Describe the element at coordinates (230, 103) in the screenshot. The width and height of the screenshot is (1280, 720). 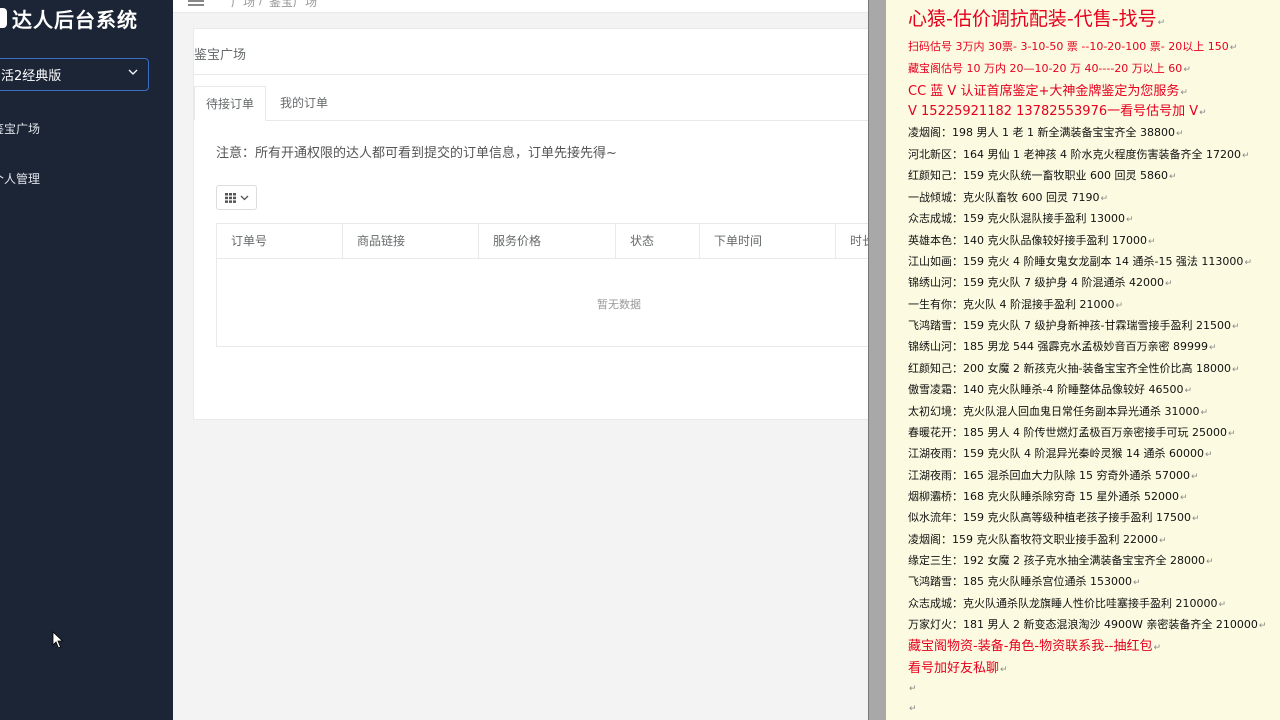
I see `tab-pending-orders: 待接订单` at that location.